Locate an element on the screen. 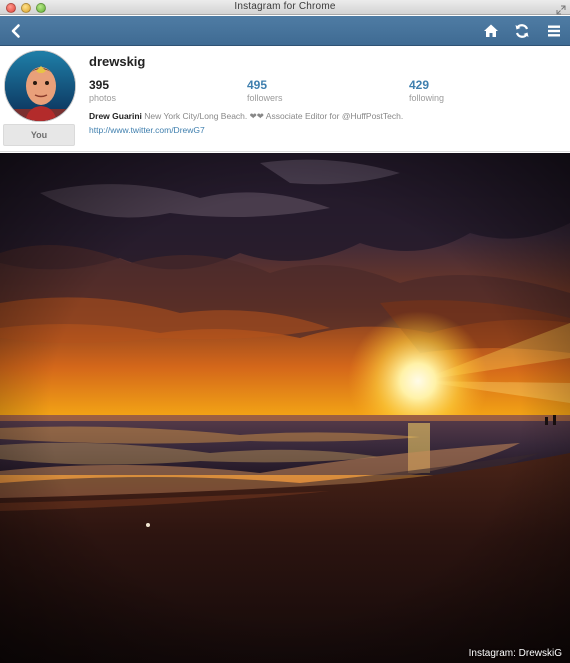 The image size is (570, 663). home-button is located at coordinates (491, 31).